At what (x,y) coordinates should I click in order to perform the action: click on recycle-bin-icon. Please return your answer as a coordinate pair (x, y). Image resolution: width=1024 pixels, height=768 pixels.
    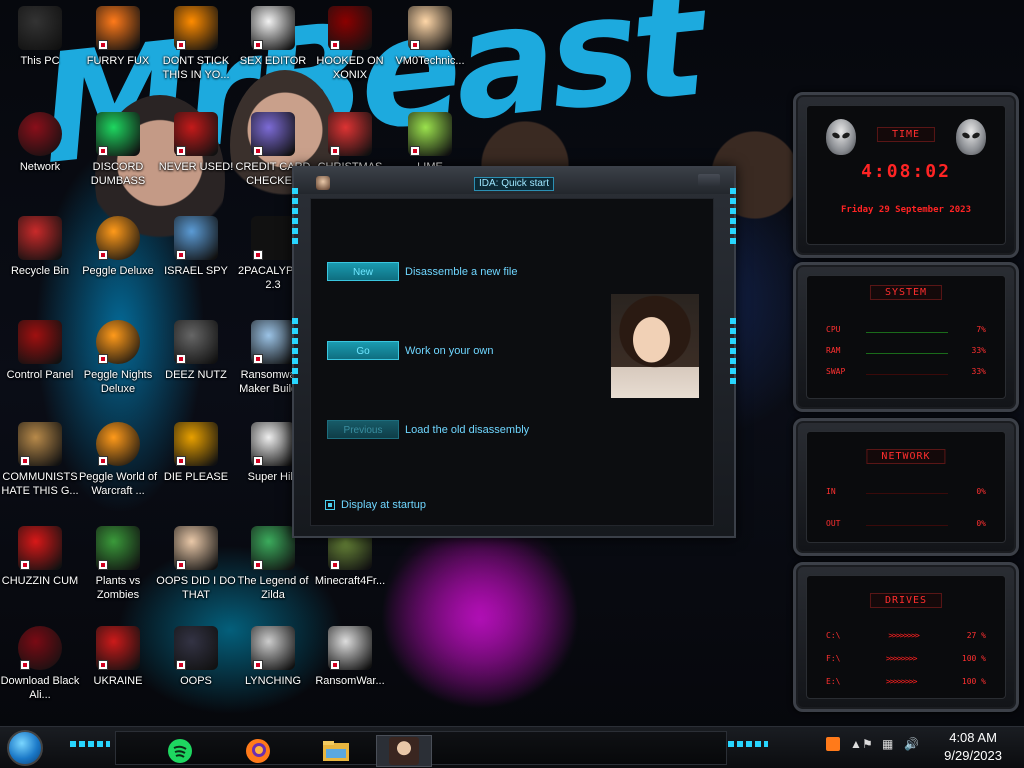
    Looking at the image, I should click on (40, 238).